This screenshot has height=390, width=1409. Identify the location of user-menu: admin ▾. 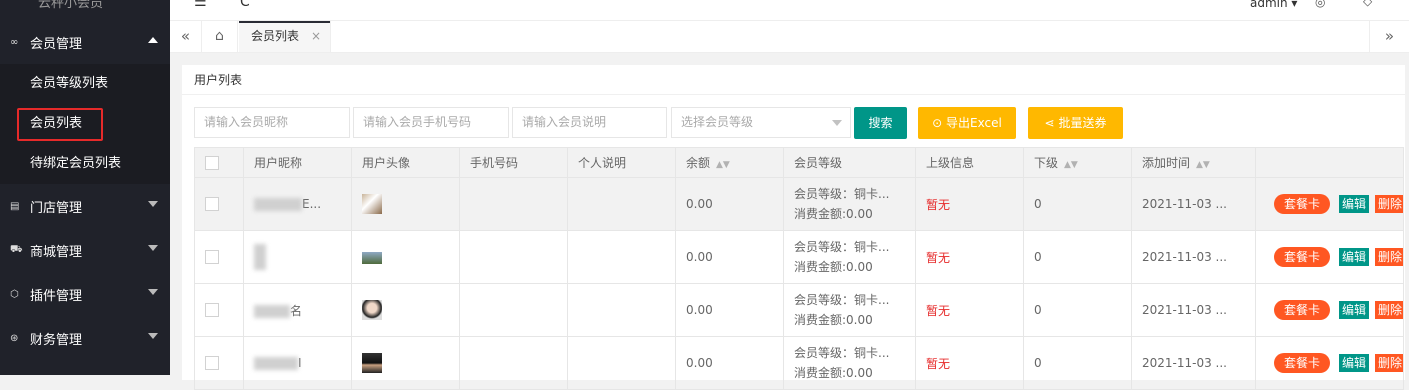
(1273, 5).